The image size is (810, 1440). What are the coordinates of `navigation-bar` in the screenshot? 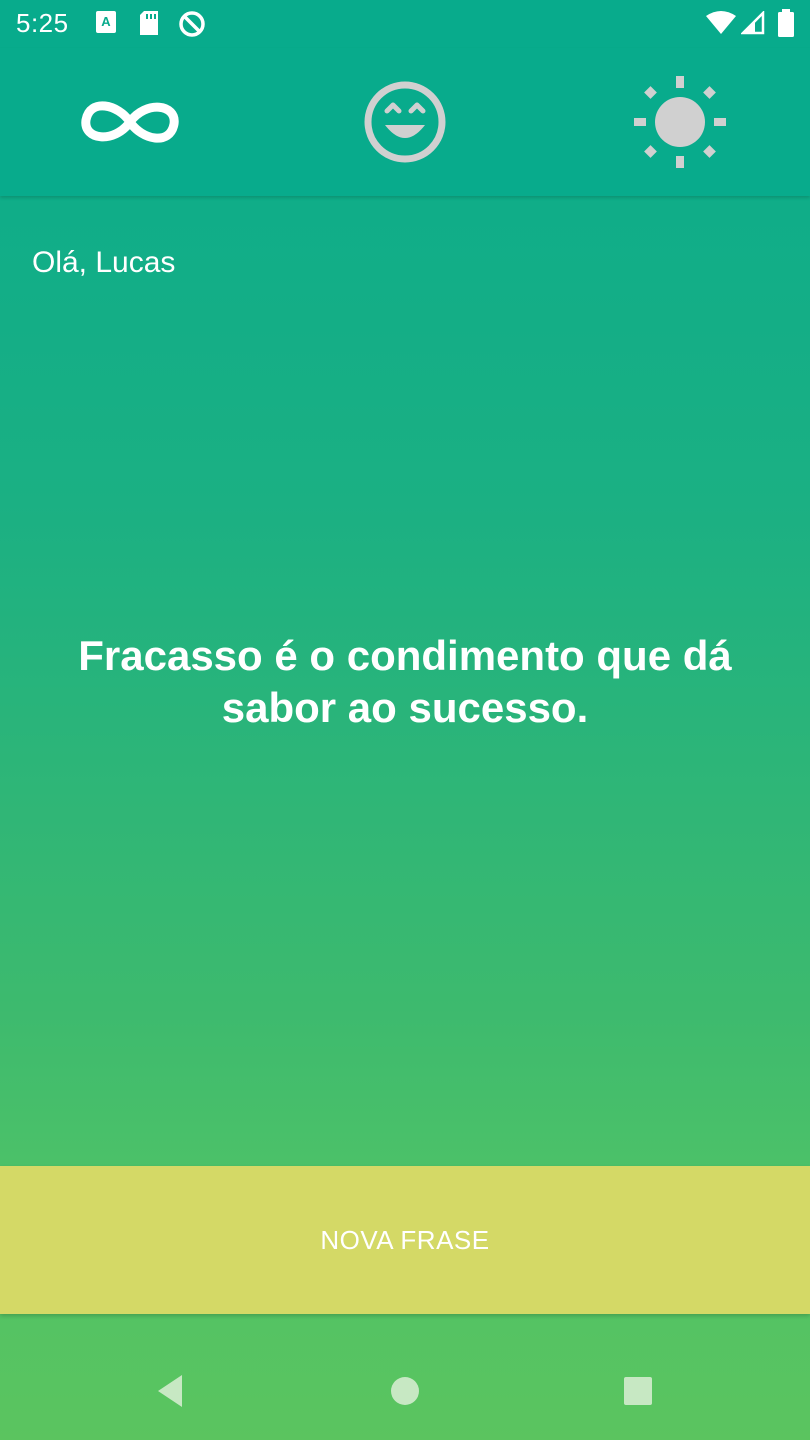 It's located at (405, 1390).